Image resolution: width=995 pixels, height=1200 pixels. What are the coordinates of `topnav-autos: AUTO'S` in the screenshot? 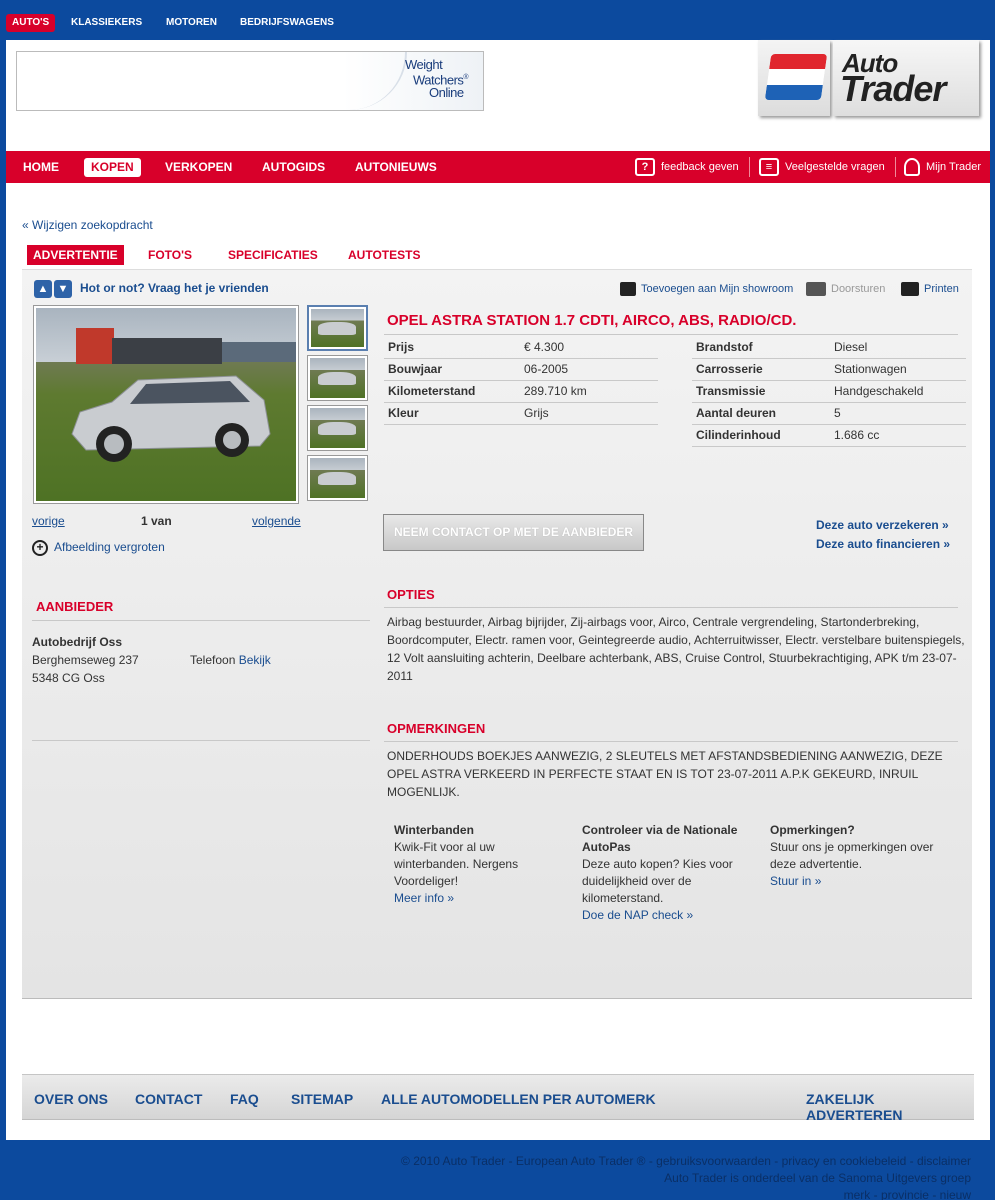 It's located at (31, 23).